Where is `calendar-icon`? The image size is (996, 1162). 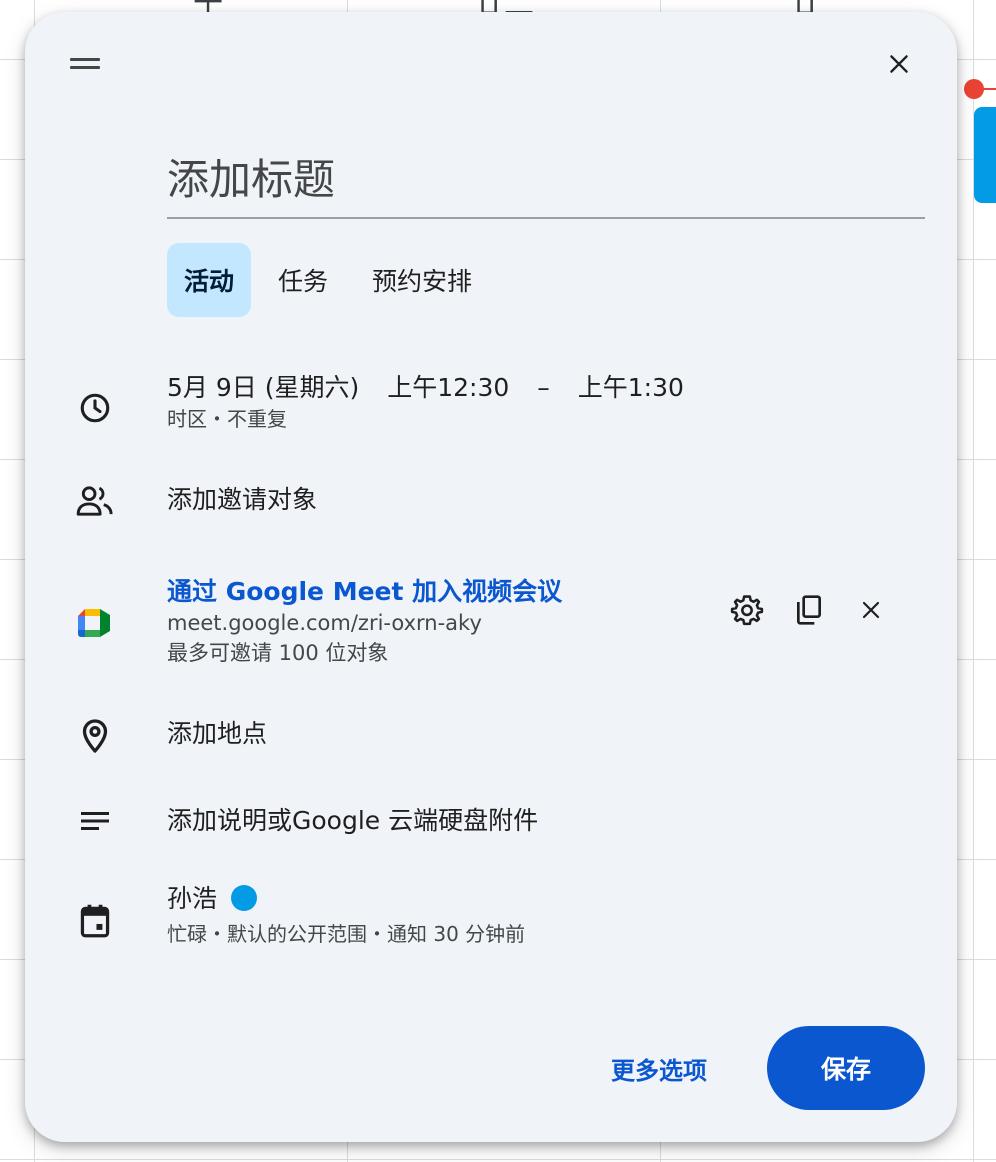
calendar-icon is located at coordinates (95, 921).